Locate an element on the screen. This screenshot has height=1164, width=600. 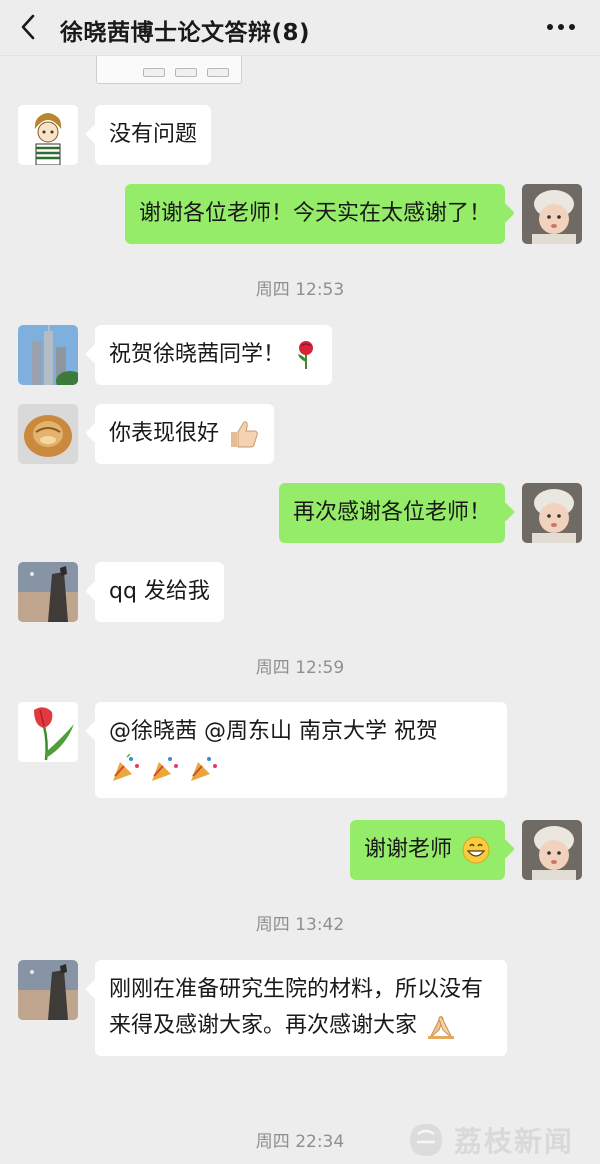
message-bubble-self: 谢谢各位老师！今天实在太感谢了！ is located at coordinates (314, 214).